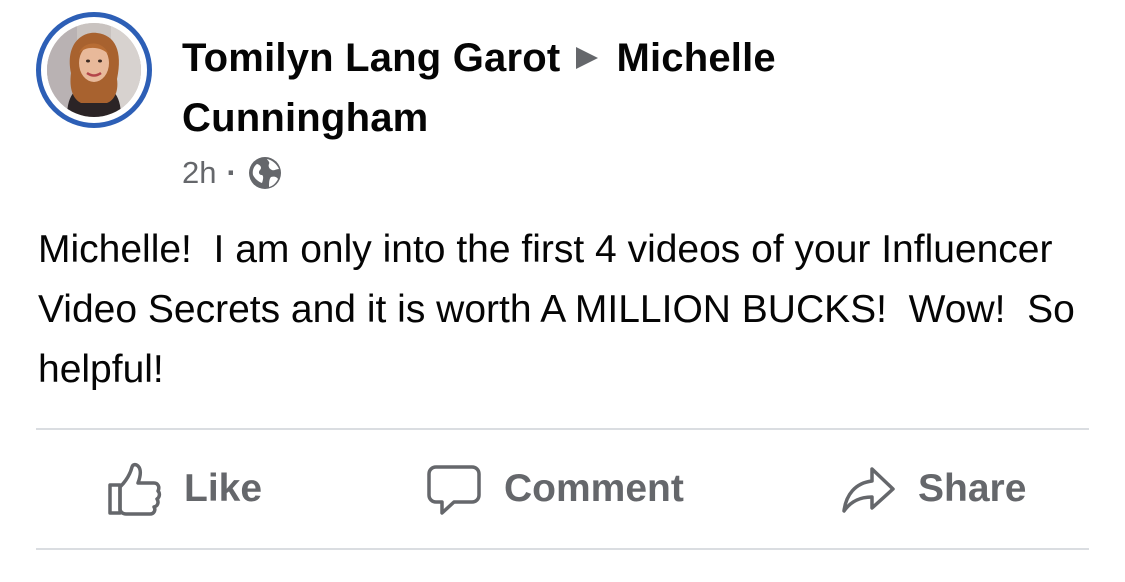 This screenshot has width=1125, height=582. Describe the element at coordinates (587, 58) in the screenshot. I see `share-target-arrow-icon` at that location.